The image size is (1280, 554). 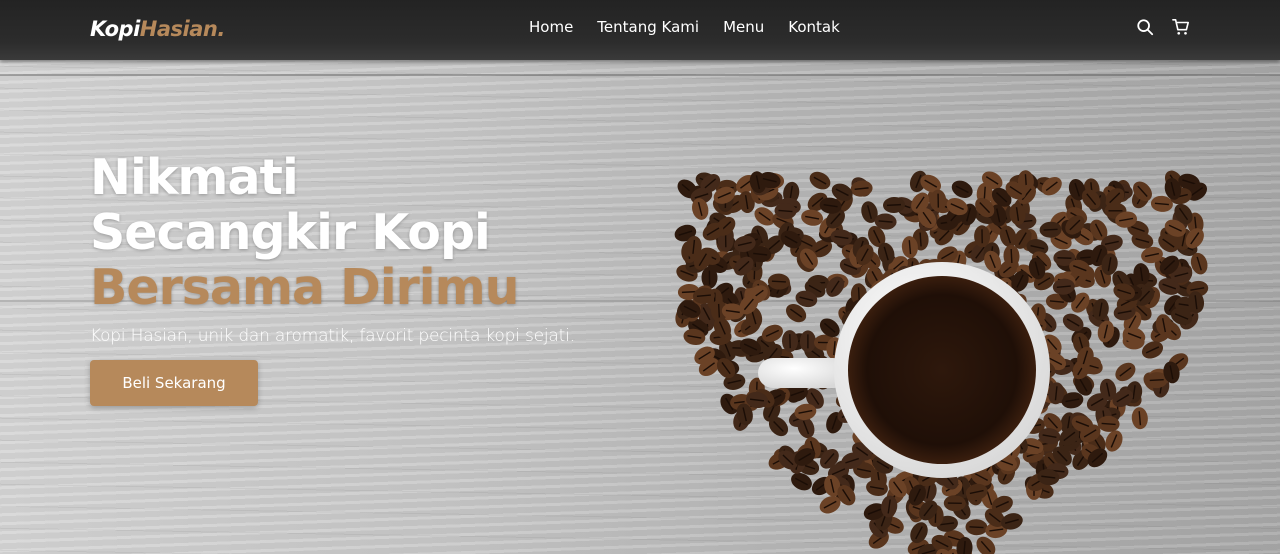 I want to click on headline-line-2: Secangkir Kopi, so click(x=290, y=232).